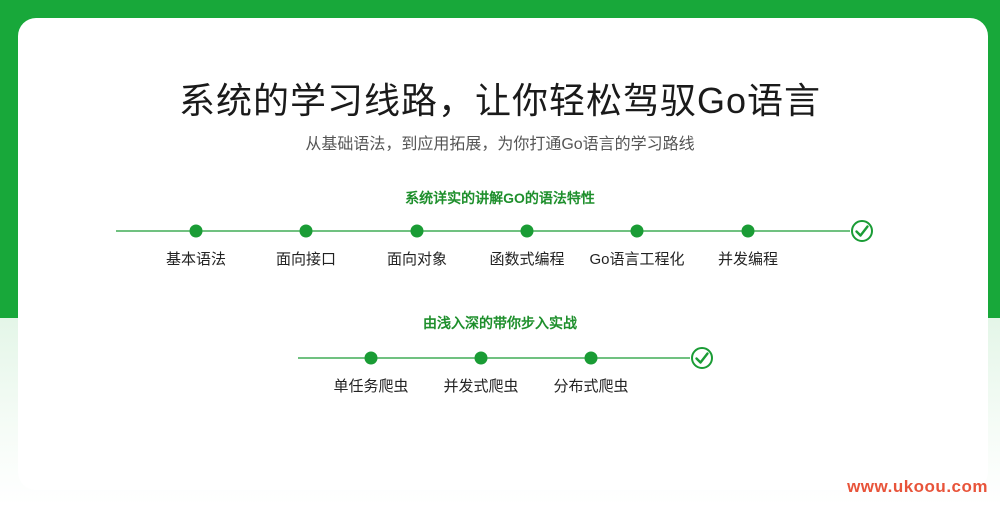  What do you see at coordinates (637, 259) in the screenshot?
I see `step-label: Go语言工程化` at bounding box center [637, 259].